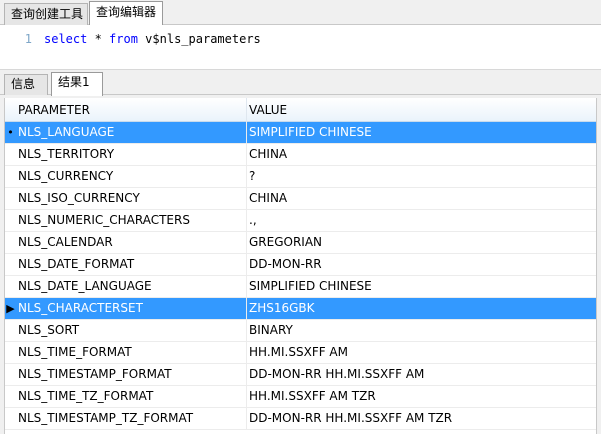 This screenshot has width=601, height=434. Describe the element at coordinates (421, 418) in the screenshot. I see `cell-value: DD-MON-RR HH.MI.SSXFF AM TZR` at that location.